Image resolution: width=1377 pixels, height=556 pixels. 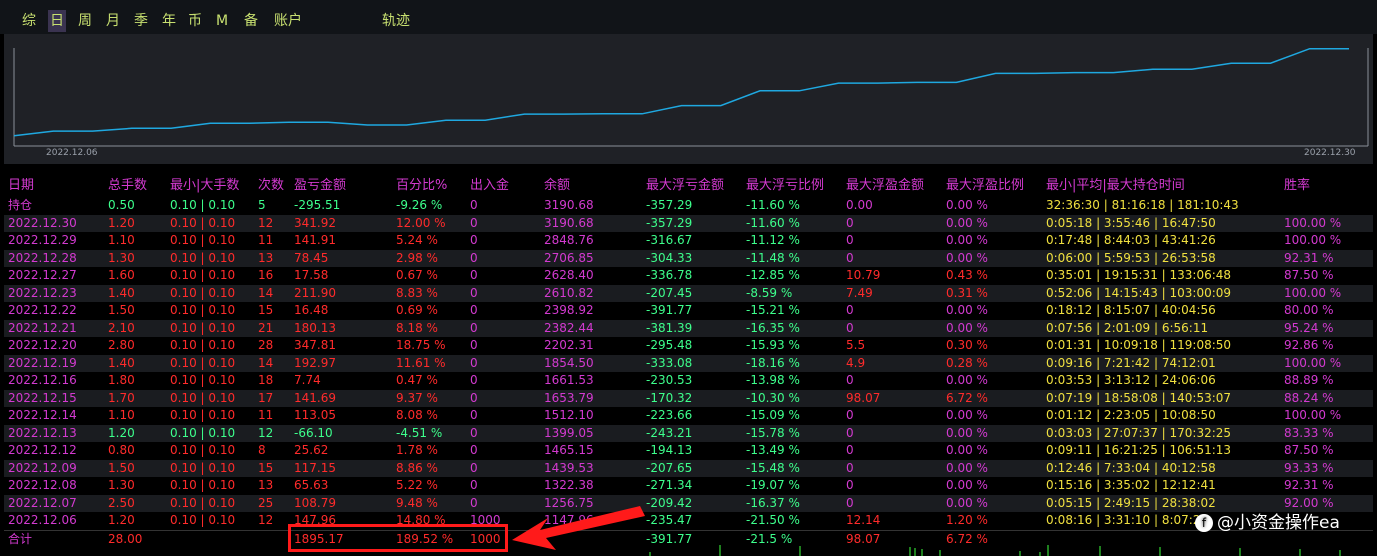 I want to click on total-cell: 合计, so click(x=20, y=538).